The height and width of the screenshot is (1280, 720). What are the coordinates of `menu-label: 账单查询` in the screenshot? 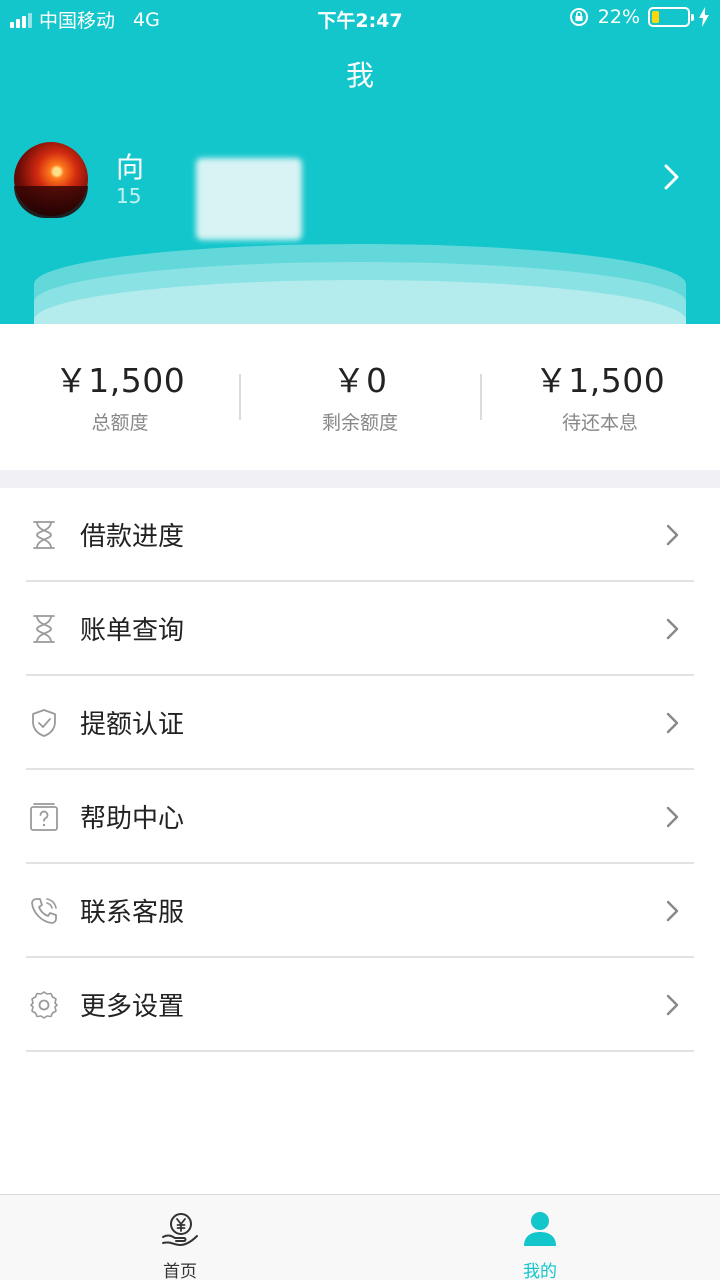 It's located at (132, 631).